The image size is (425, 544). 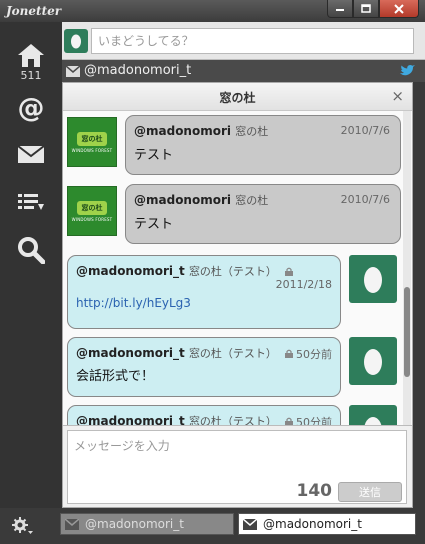 What do you see at coordinates (314, 491) in the screenshot?
I see `character-count: 140` at bounding box center [314, 491].